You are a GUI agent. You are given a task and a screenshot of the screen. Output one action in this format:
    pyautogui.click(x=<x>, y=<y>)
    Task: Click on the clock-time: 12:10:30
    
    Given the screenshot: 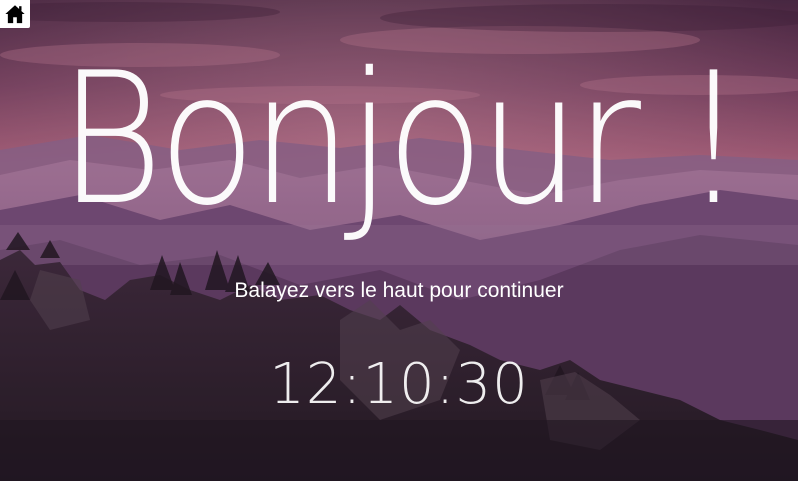 What is the action you would take?
    pyautogui.click(x=399, y=384)
    